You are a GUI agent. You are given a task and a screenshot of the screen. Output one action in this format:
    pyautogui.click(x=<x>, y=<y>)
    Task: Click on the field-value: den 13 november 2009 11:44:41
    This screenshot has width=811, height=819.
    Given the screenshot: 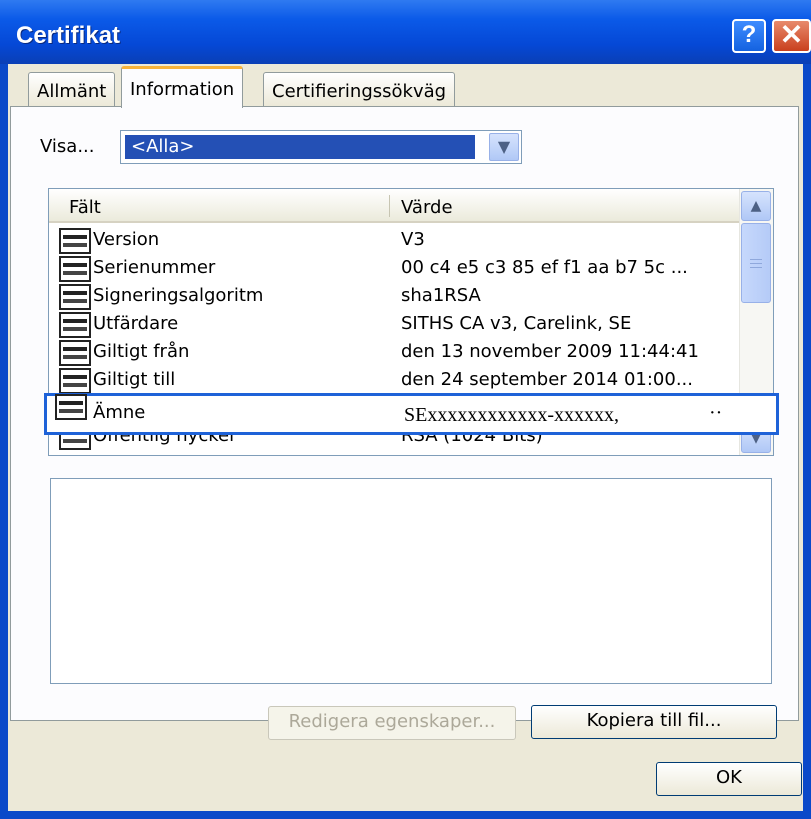 What is the action you would take?
    pyautogui.click(x=550, y=351)
    